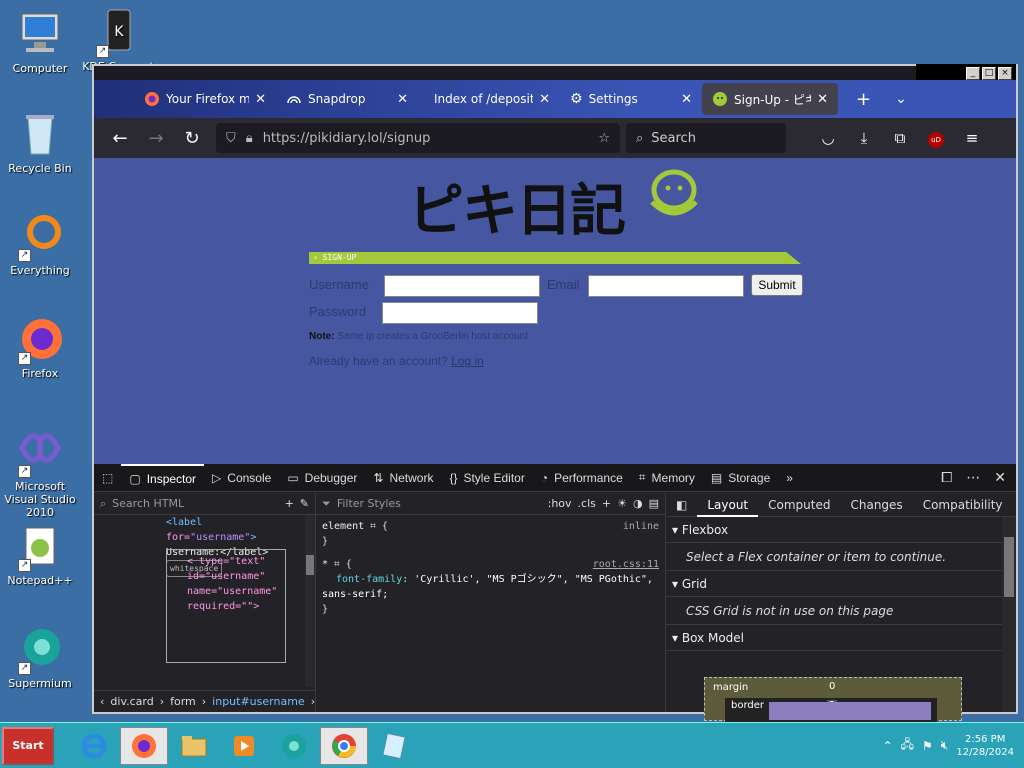 The image size is (1024, 768). I want to click on tab-changes: Changes, so click(876, 505).